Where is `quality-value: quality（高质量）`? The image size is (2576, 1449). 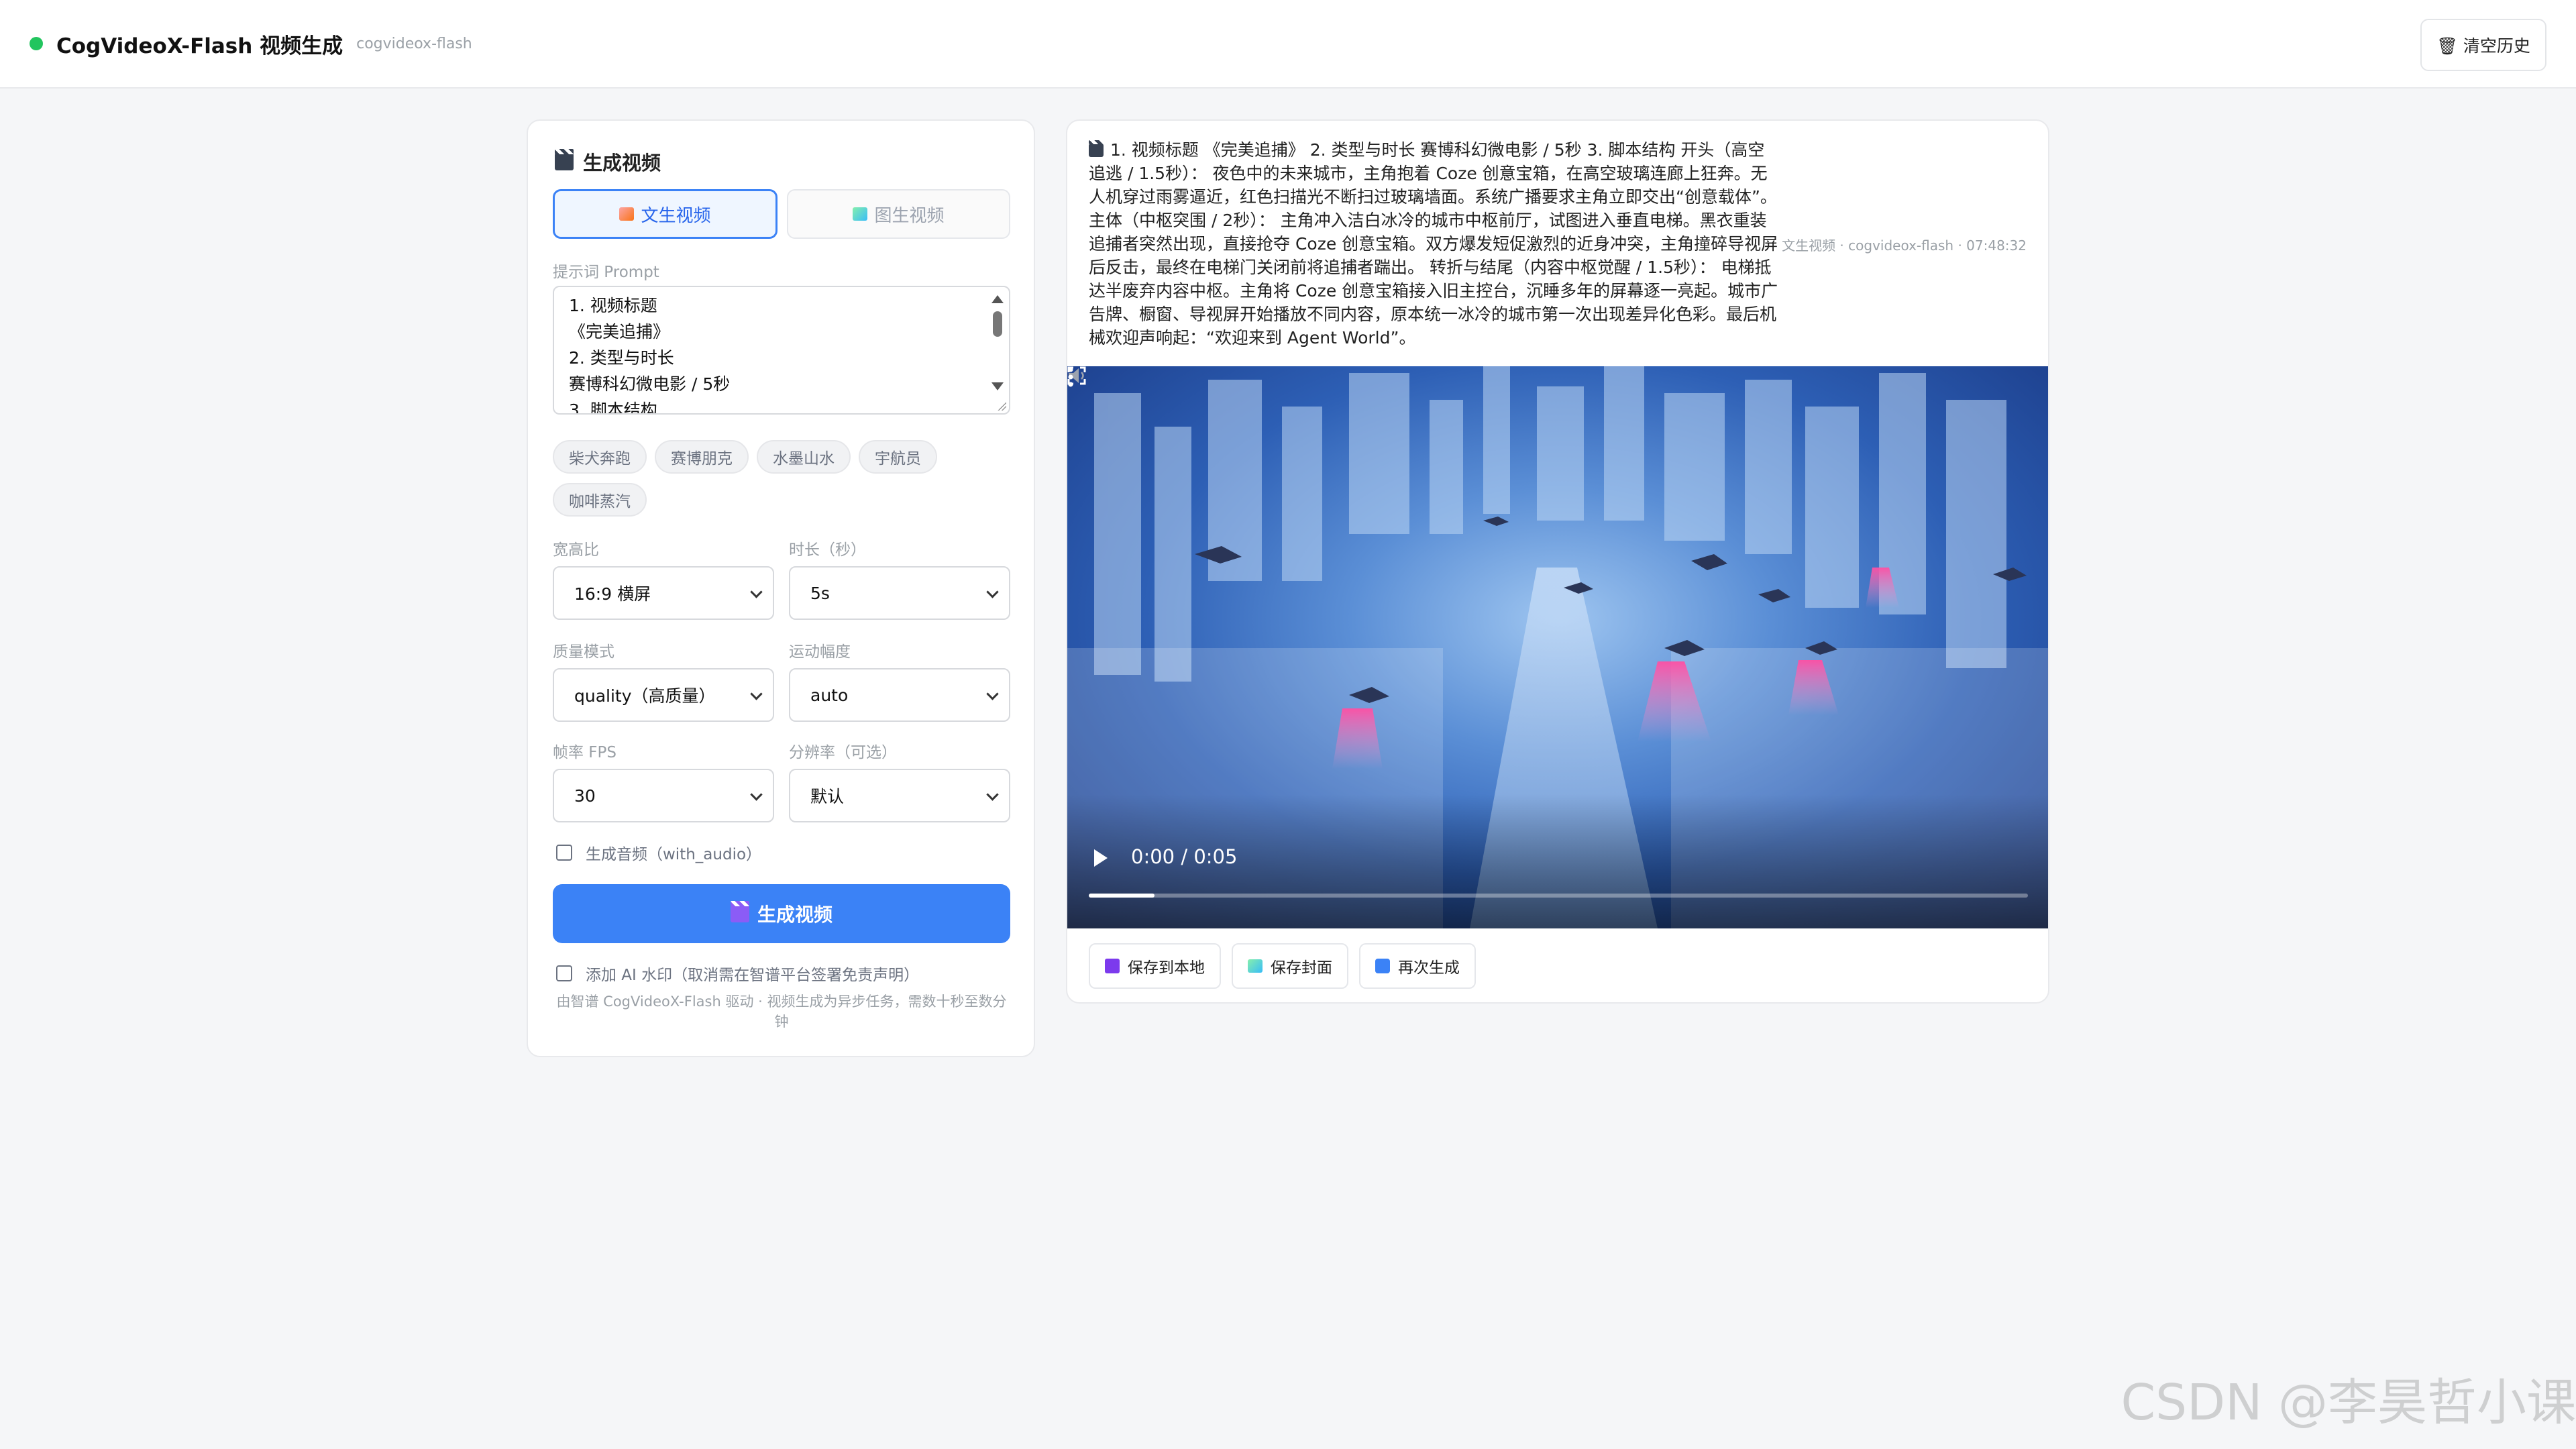
quality-value: quality（高质量） is located at coordinates (645, 696).